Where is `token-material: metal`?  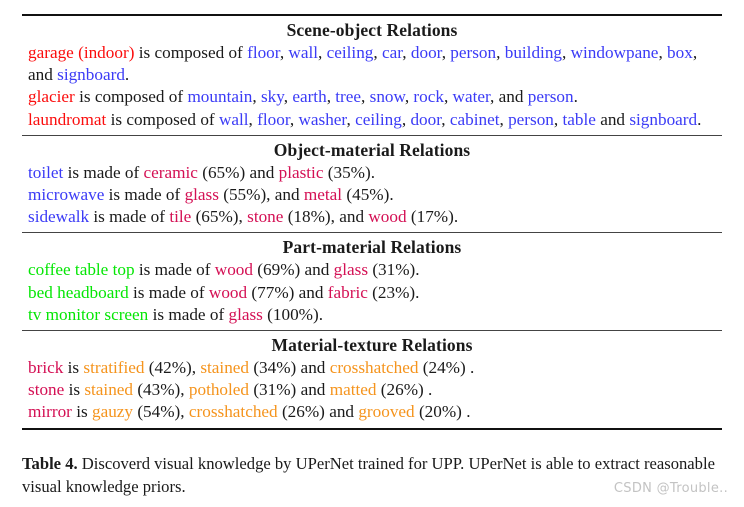
token-material: metal is located at coordinates (323, 195).